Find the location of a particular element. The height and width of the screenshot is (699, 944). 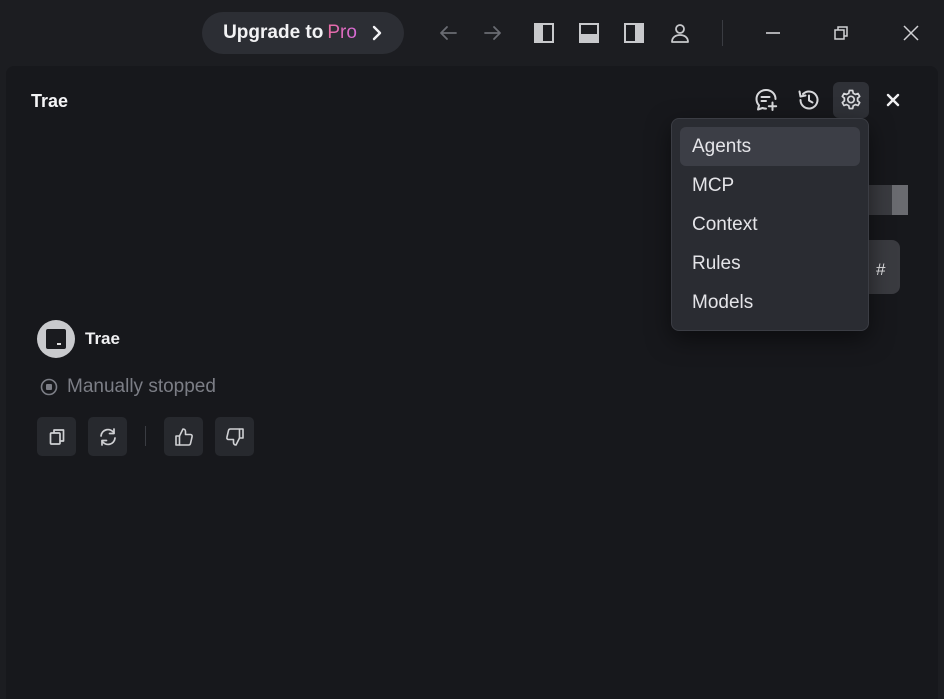

minimize-icon is located at coordinates (773, 33).